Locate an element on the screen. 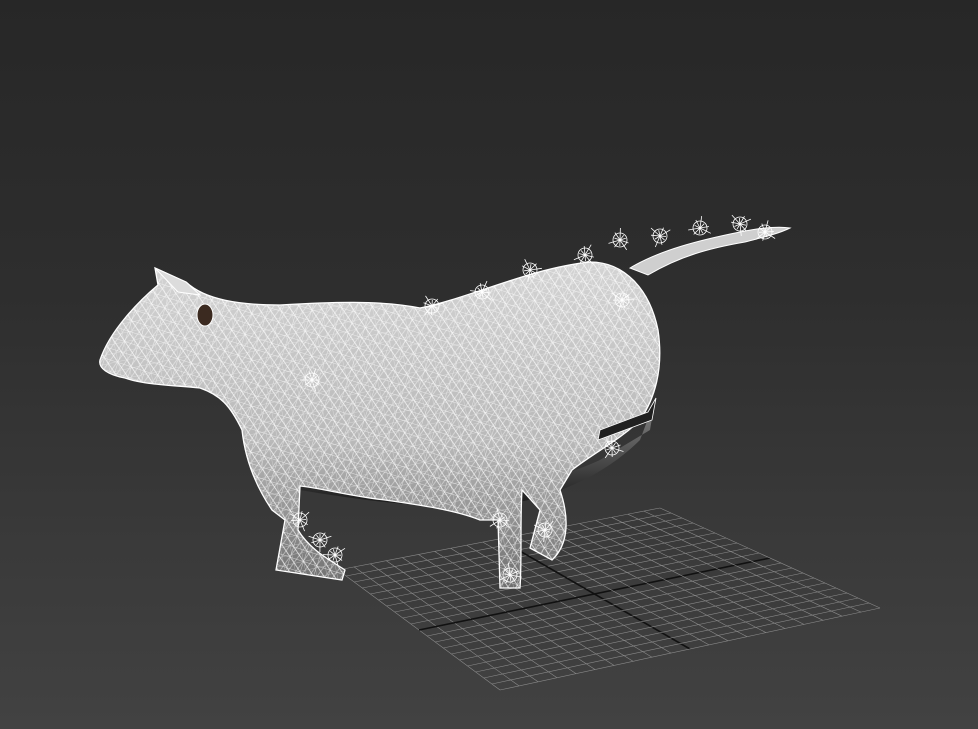 This screenshot has width=978, height=729. cow-eye is located at coordinates (205, 315).